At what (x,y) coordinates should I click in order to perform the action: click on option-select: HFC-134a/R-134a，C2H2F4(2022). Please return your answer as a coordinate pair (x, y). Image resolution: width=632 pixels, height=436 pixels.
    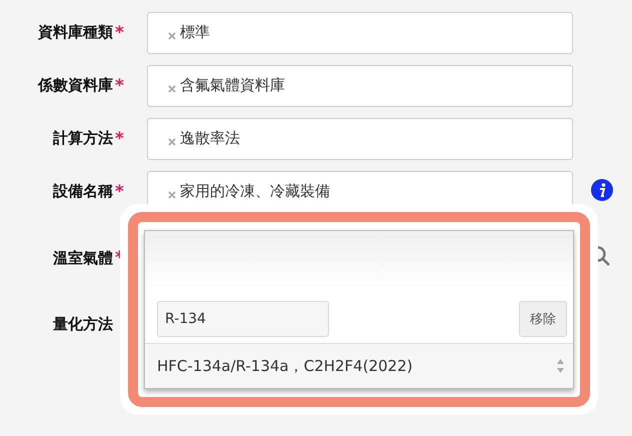
    Looking at the image, I should click on (359, 366).